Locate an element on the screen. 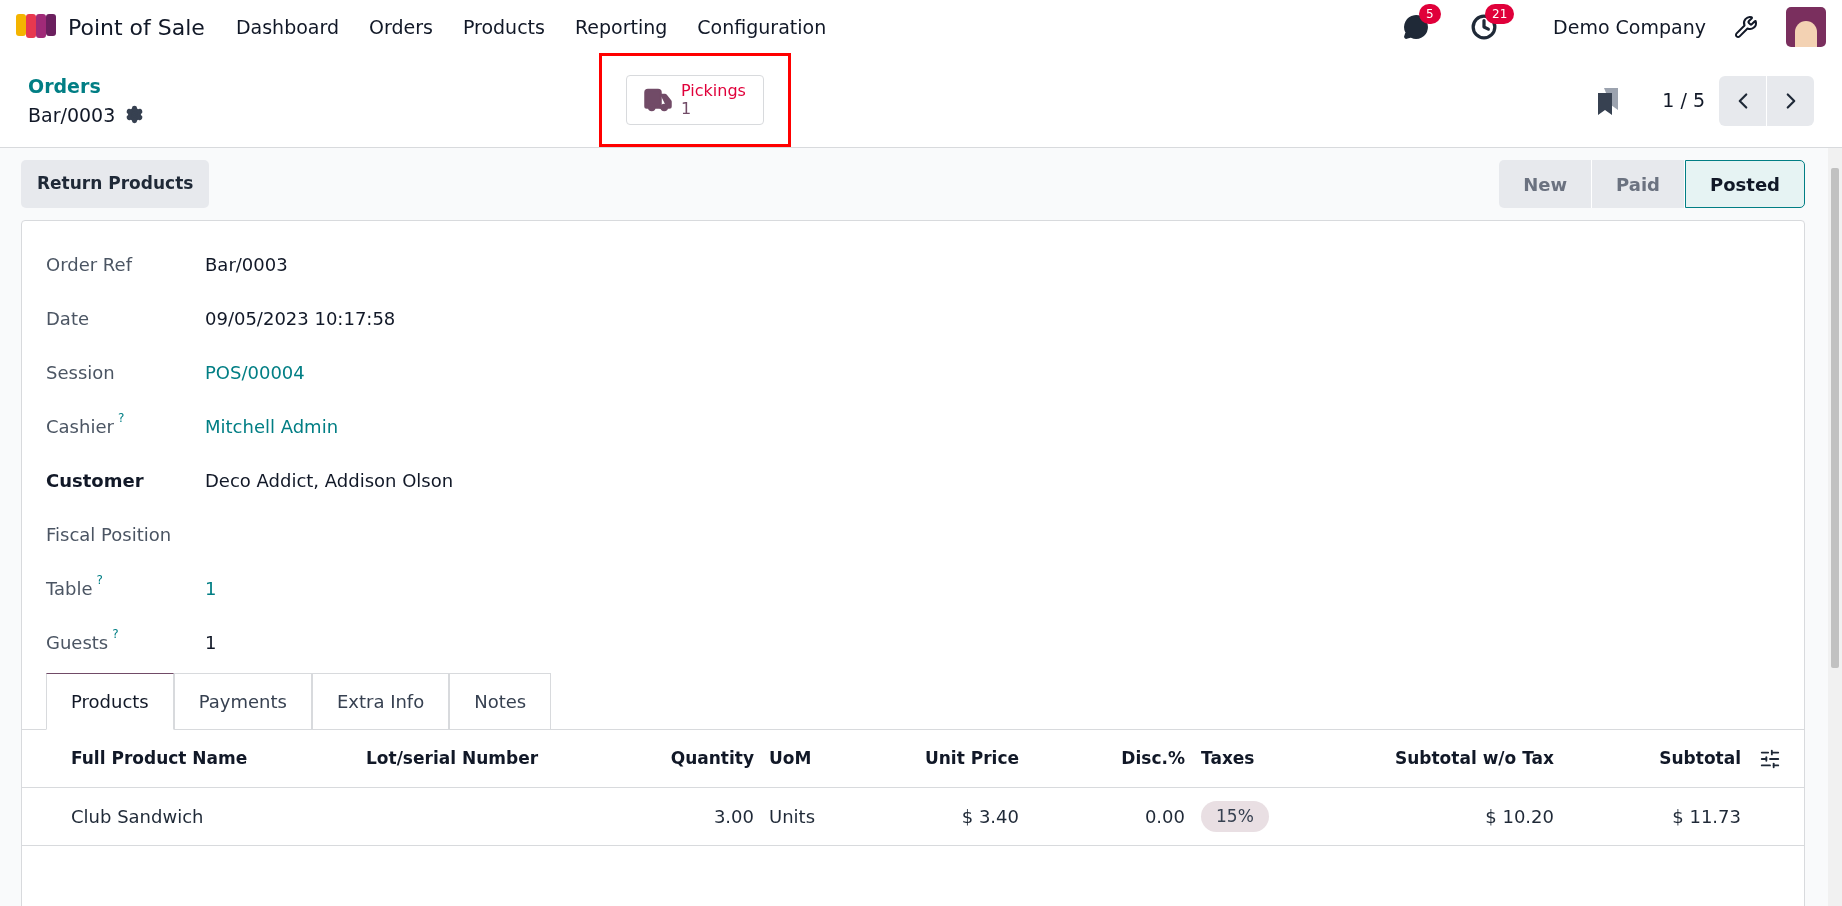 Image resolution: width=1842 pixels, height=906 pixels. settings-icon is located at coordinates (135, 115).